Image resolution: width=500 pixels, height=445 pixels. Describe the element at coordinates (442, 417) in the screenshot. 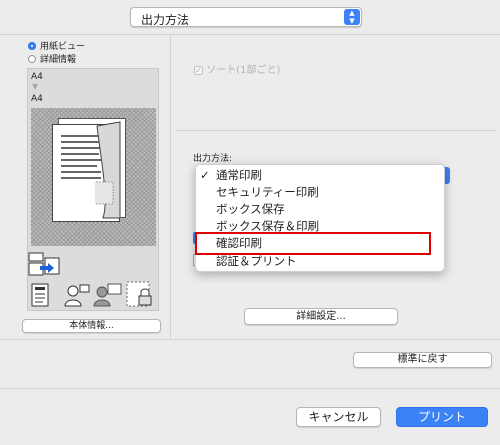

I see `print-button: プリント` at that location.